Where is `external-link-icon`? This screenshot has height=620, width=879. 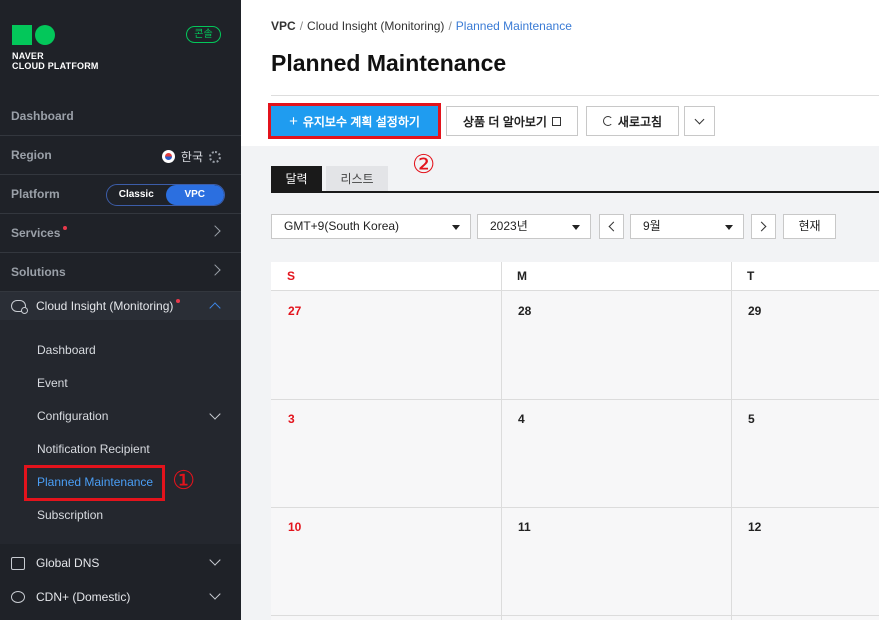
external-link-icon is located at coordinates (556, 121).